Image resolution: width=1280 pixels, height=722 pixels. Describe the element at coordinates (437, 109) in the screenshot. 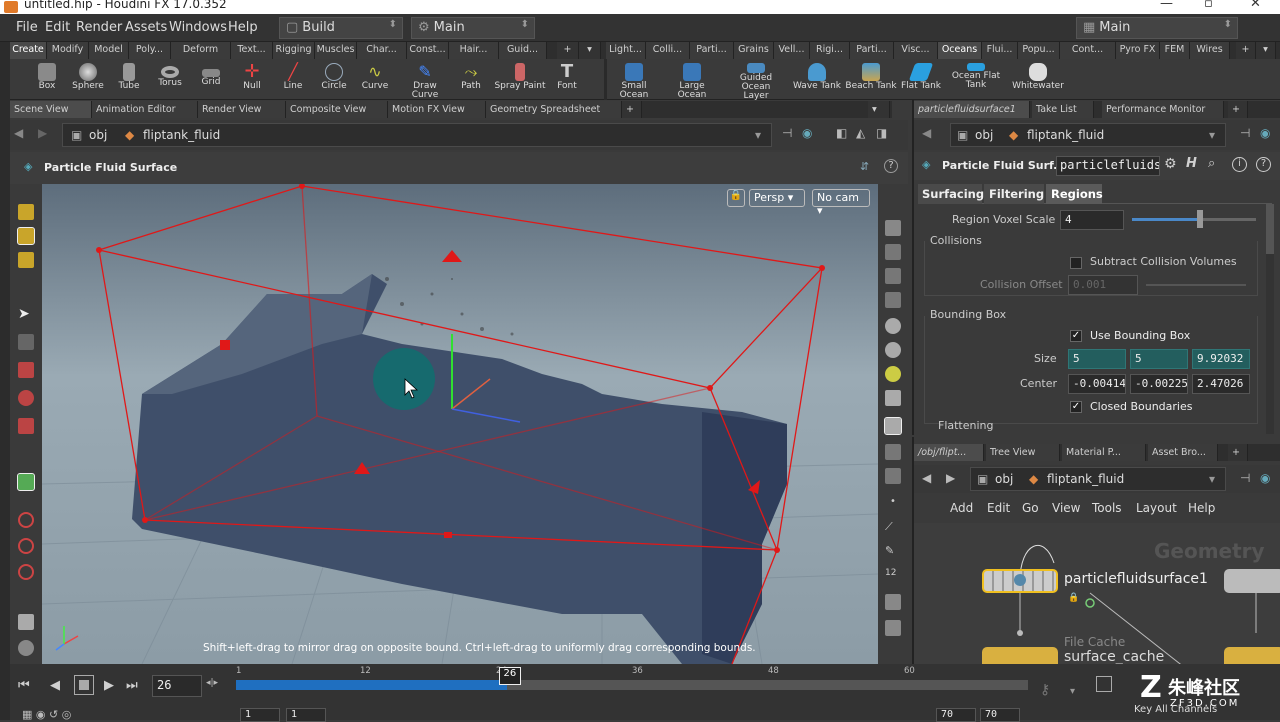

I see `tab-motion-fx-view: Motion FX View` at that location.